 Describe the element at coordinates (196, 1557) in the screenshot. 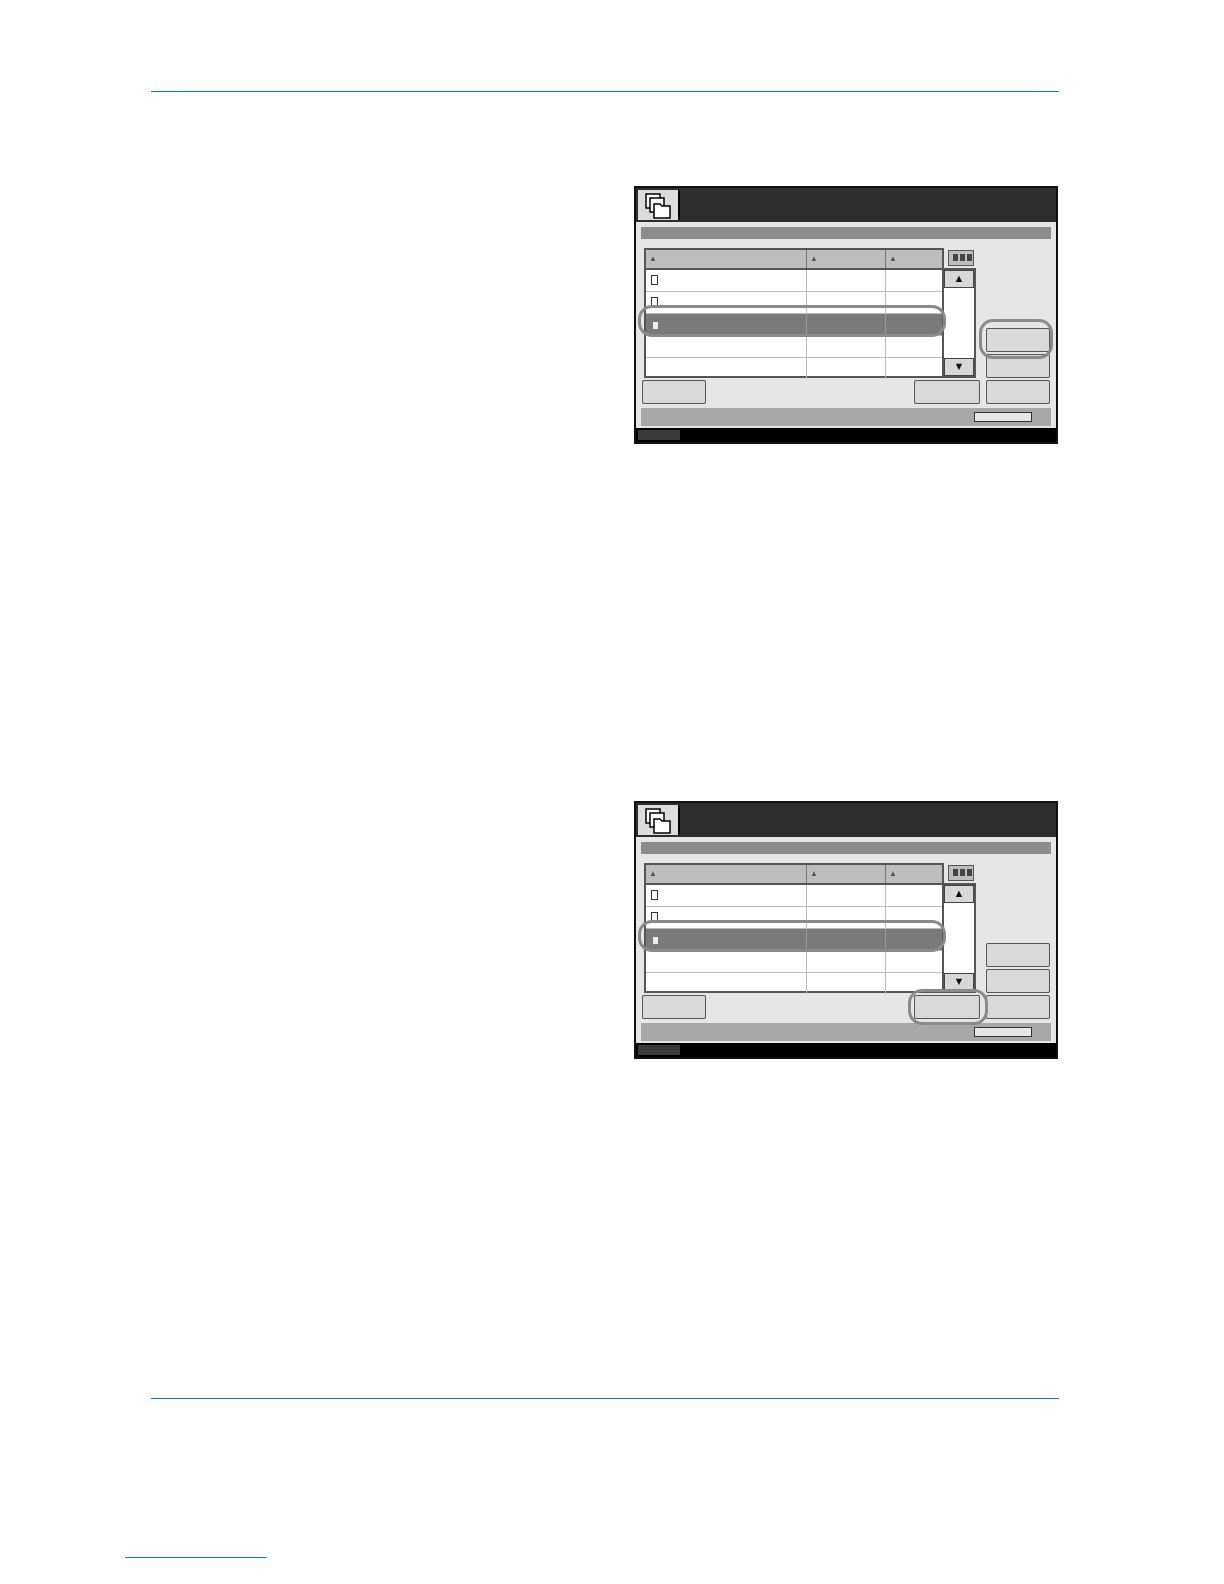

I see `footnote-rule` at that location.